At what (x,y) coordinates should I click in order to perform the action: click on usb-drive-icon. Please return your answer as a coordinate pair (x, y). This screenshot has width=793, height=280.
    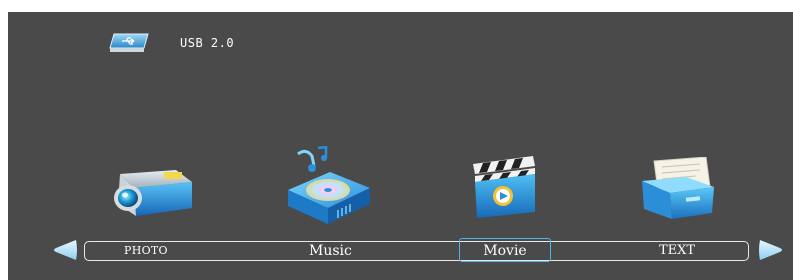
    Looking at the image, I should click on (130, 43).